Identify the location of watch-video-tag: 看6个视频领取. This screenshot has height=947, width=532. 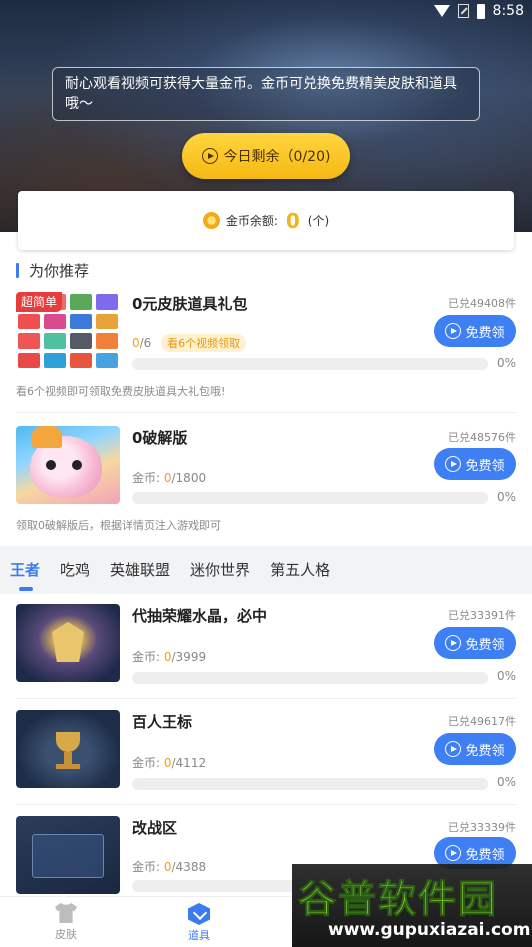
(204, 343).